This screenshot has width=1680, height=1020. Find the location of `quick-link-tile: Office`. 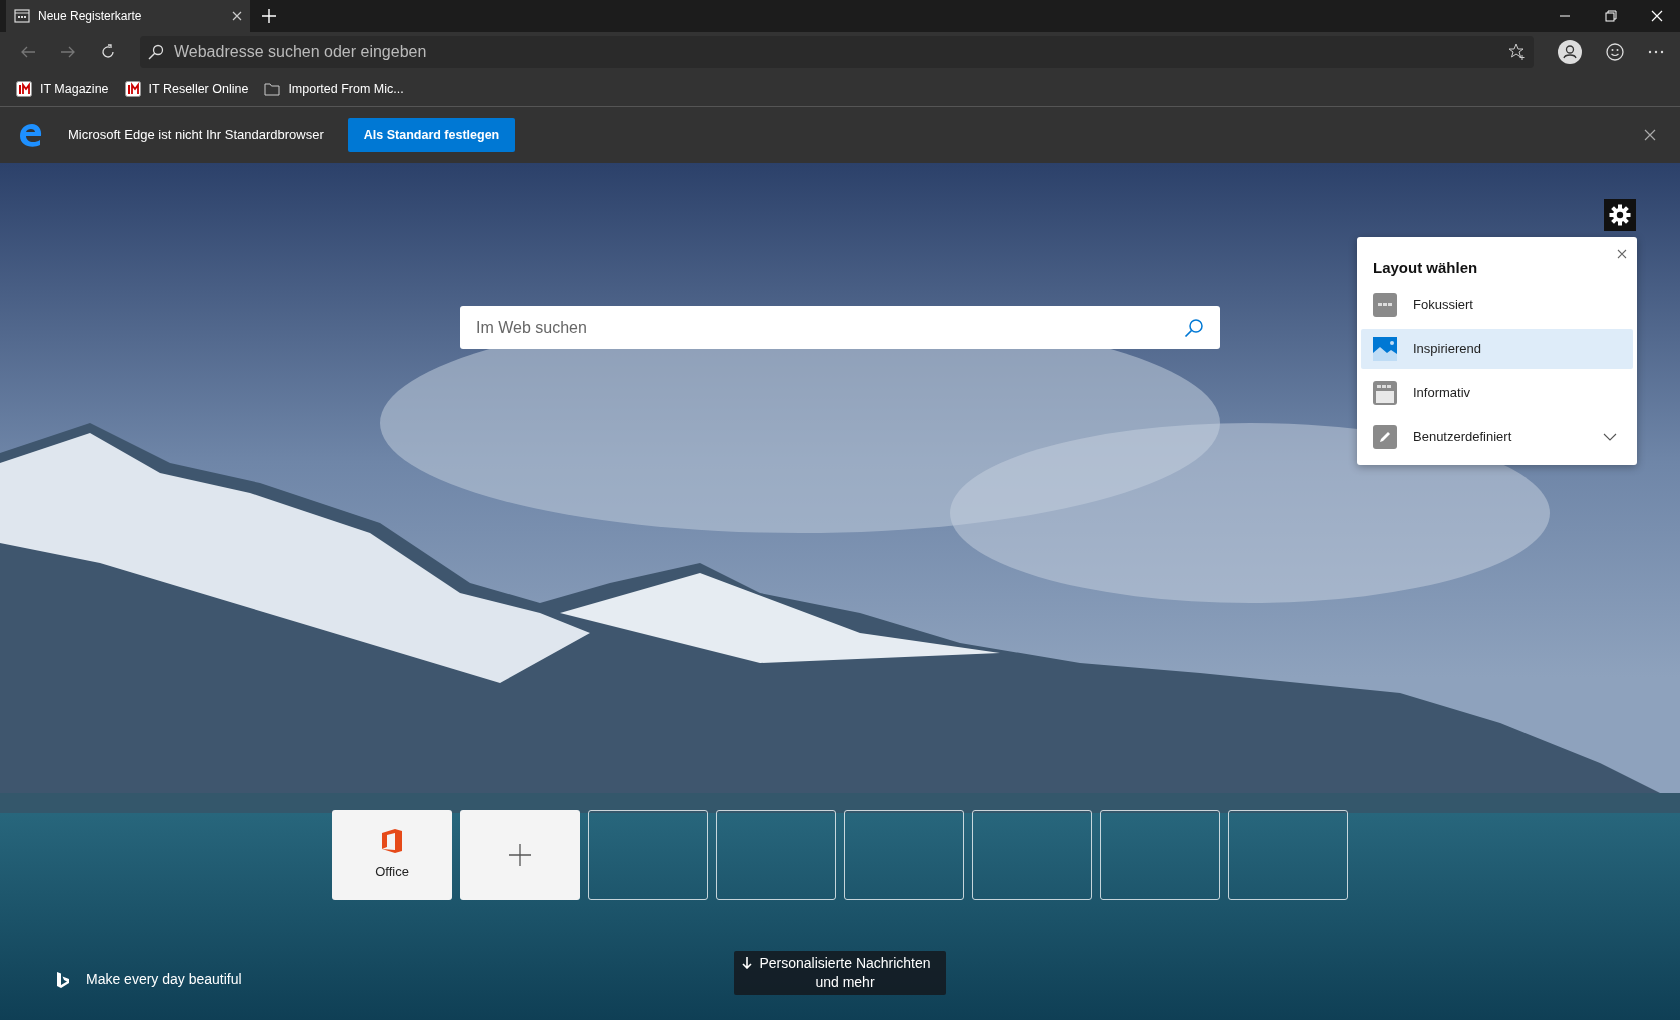

quick-link-tile: Office is located at coordinates (392, 855).